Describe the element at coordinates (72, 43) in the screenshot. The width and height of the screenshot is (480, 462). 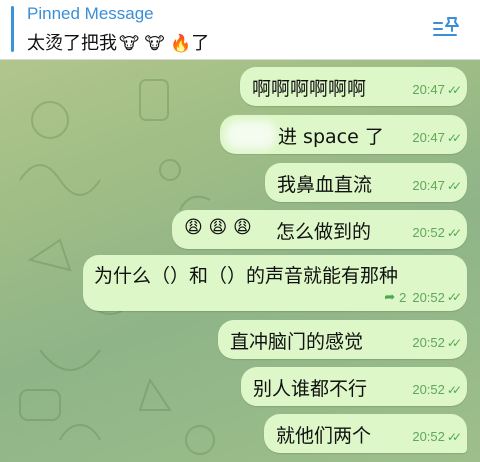
I see `pinned-preview-text: 太烫了把我` at that location.